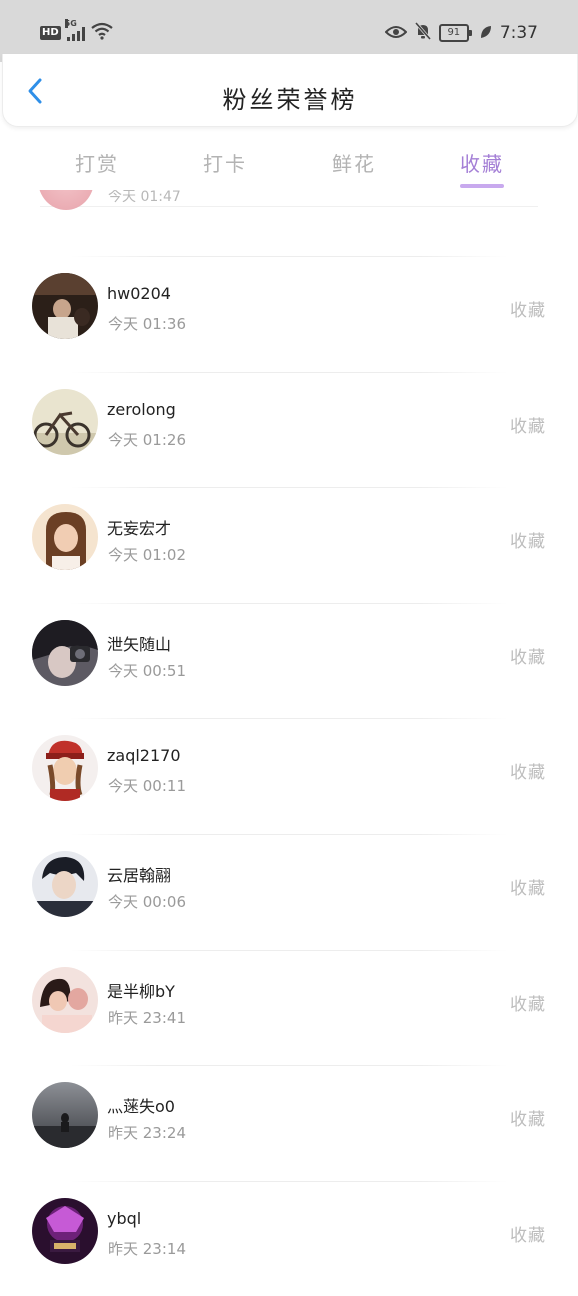  I want to click on page-header: 粉丝荣誉榜, so click(290, 90).